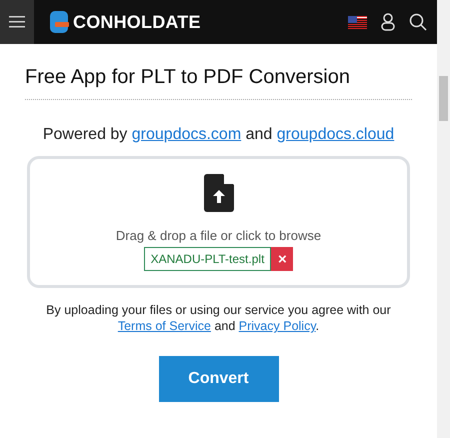  What do you see at coordinates (277, 326) in the screenshot?
I see `privacy-link: Privacy Policy` at bounding box center [277, 326].